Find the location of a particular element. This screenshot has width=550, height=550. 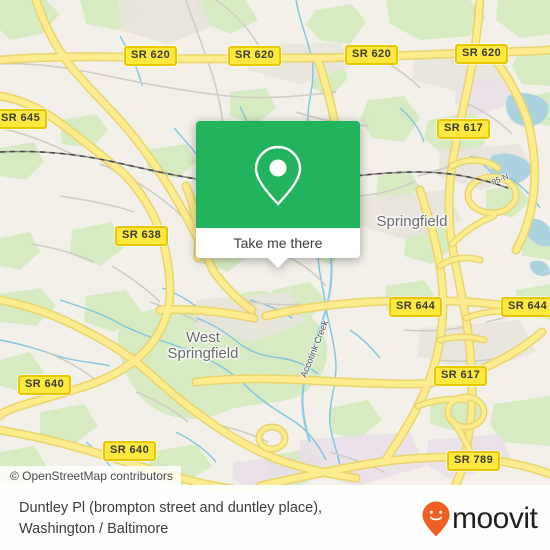

map-pin-icon is located at coordinates (278, 175).